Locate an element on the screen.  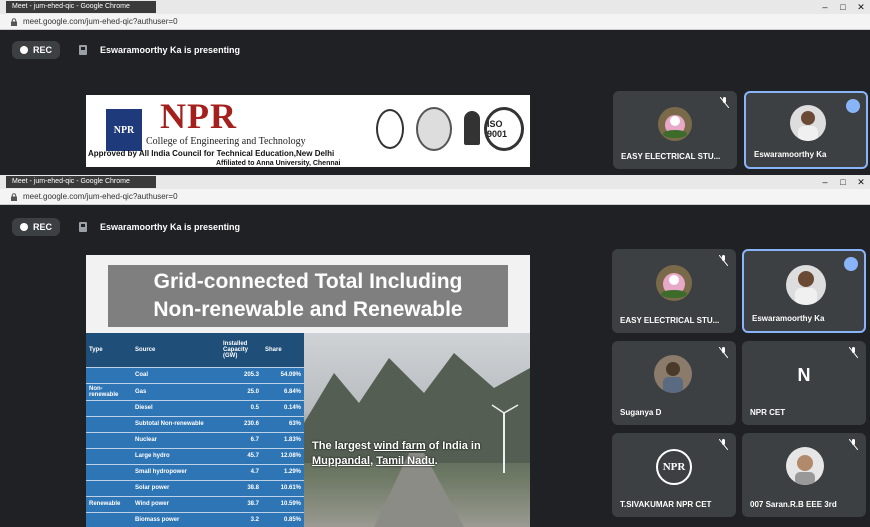
table-row: Subtotal Non-renewable 230.6 63% is located at coordinates (195, 424).